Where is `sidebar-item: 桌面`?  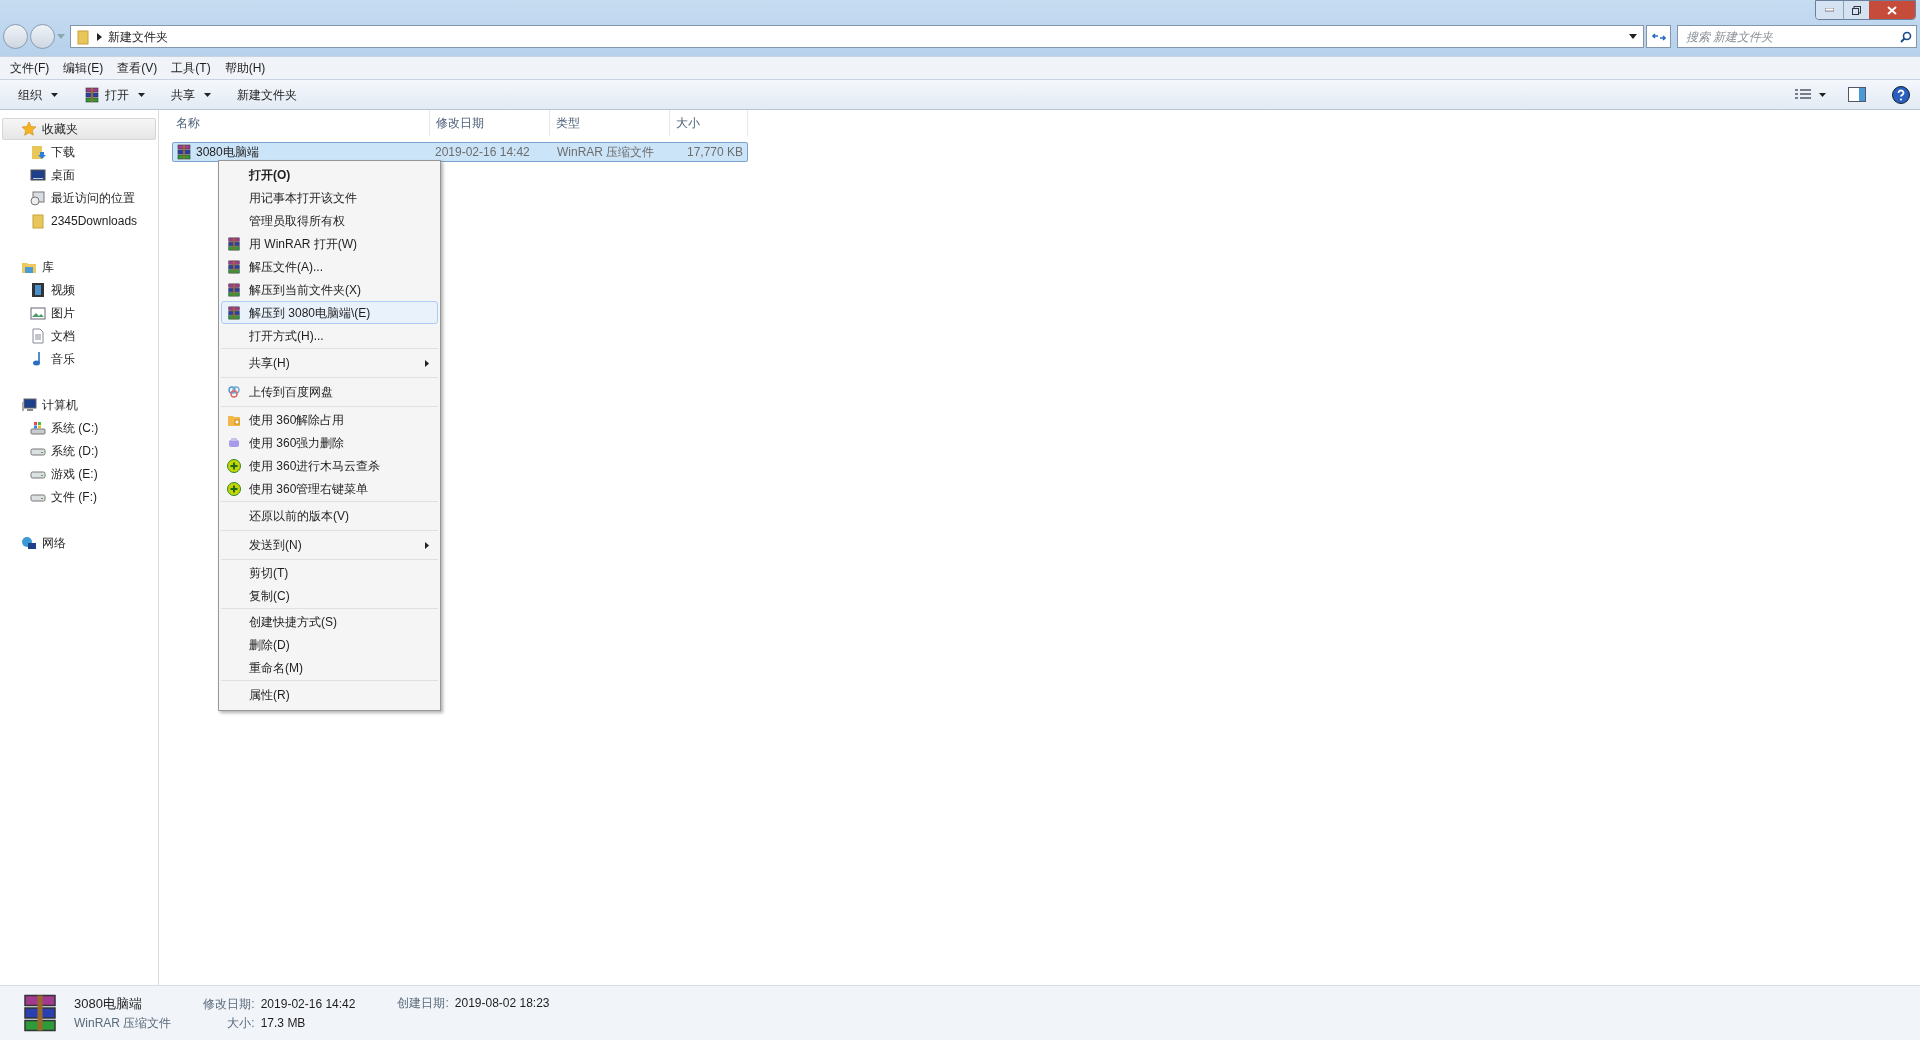
sidebar-item: 桌面 is located at coordinates (79, 174).